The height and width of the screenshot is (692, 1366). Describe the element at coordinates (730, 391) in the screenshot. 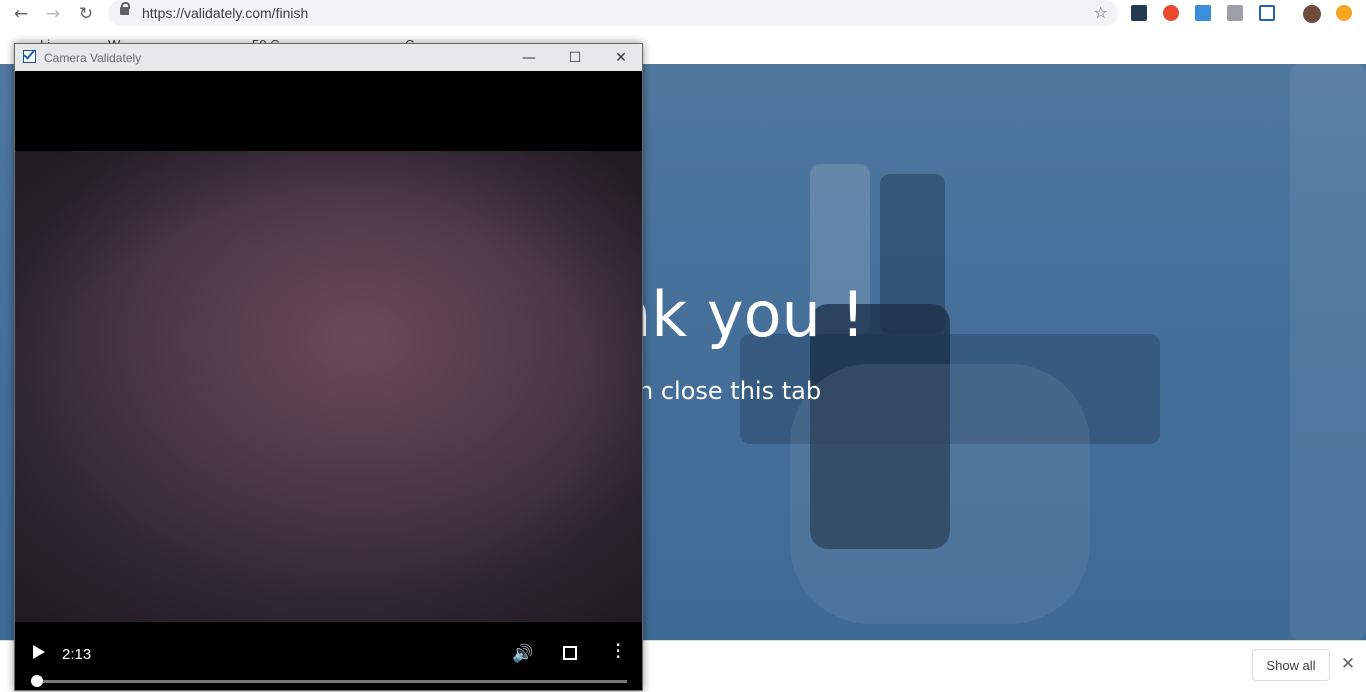

I see `close-tab-message: n close this tab` at that location.